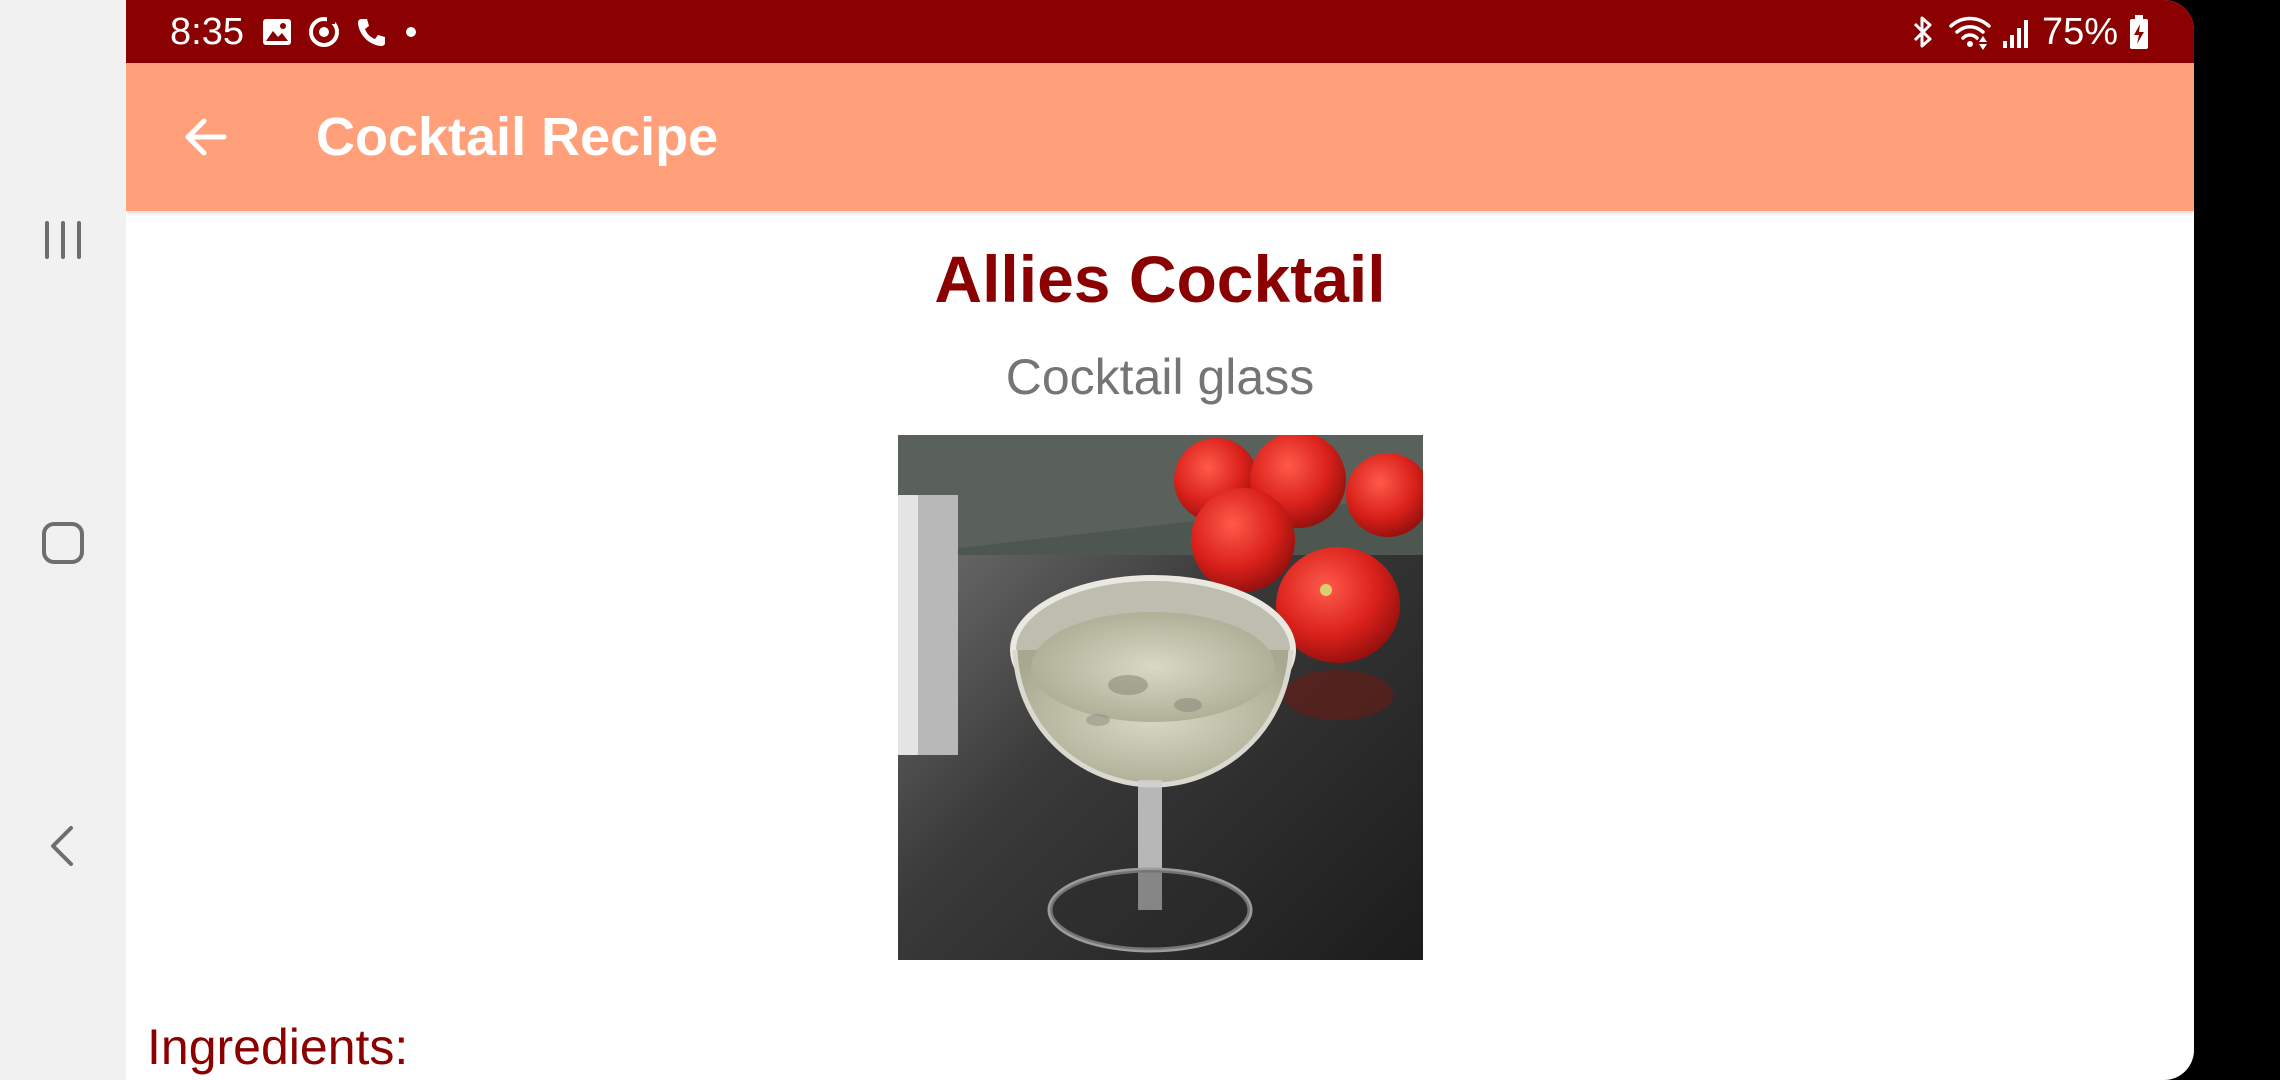 Image resolution: width=2280 pixels, height=1080 pixels. What do you see at coordinates (324, 31) in the screenshot?
I see `sync-icon` at bounding box center [324, 31].